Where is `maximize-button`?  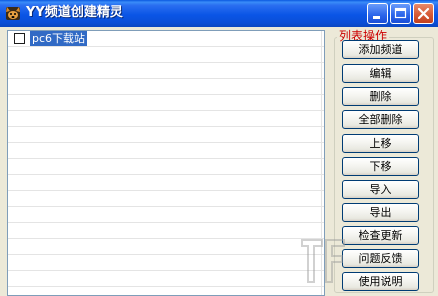 maximize-button is located at coordinates (400, 13).